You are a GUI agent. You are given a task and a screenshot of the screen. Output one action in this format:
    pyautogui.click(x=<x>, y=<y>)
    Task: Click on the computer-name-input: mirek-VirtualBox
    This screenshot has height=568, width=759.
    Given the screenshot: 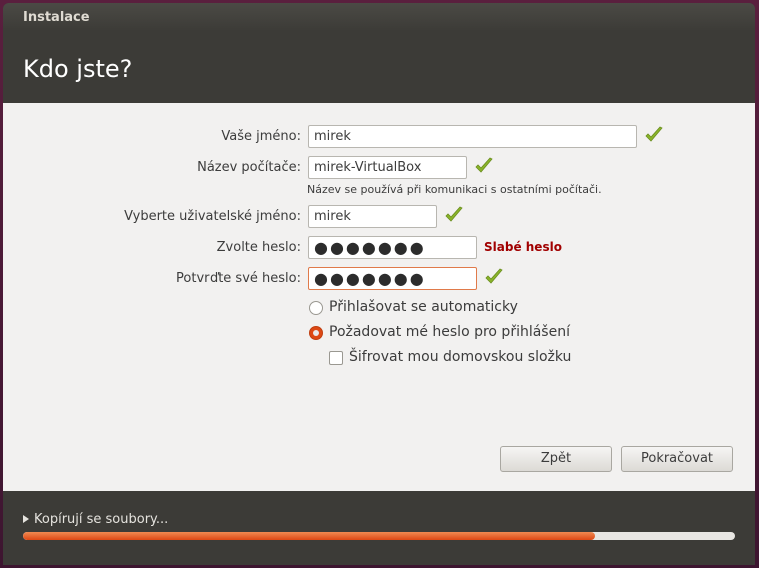 What is the action you would take?
    pyautogui.click(x=387, y=167)
    